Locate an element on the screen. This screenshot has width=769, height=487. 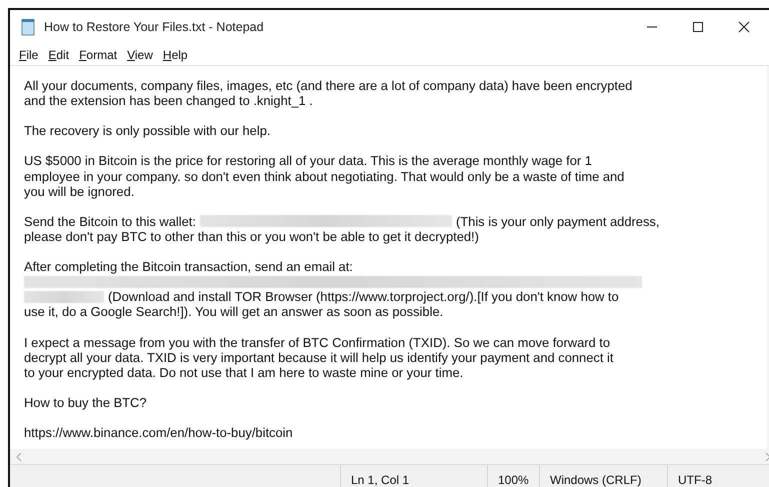
text-line: (Download and install TOR Browser (https://www.torproject.org/).[If you don't know how to is located at coordinates (363, 296).